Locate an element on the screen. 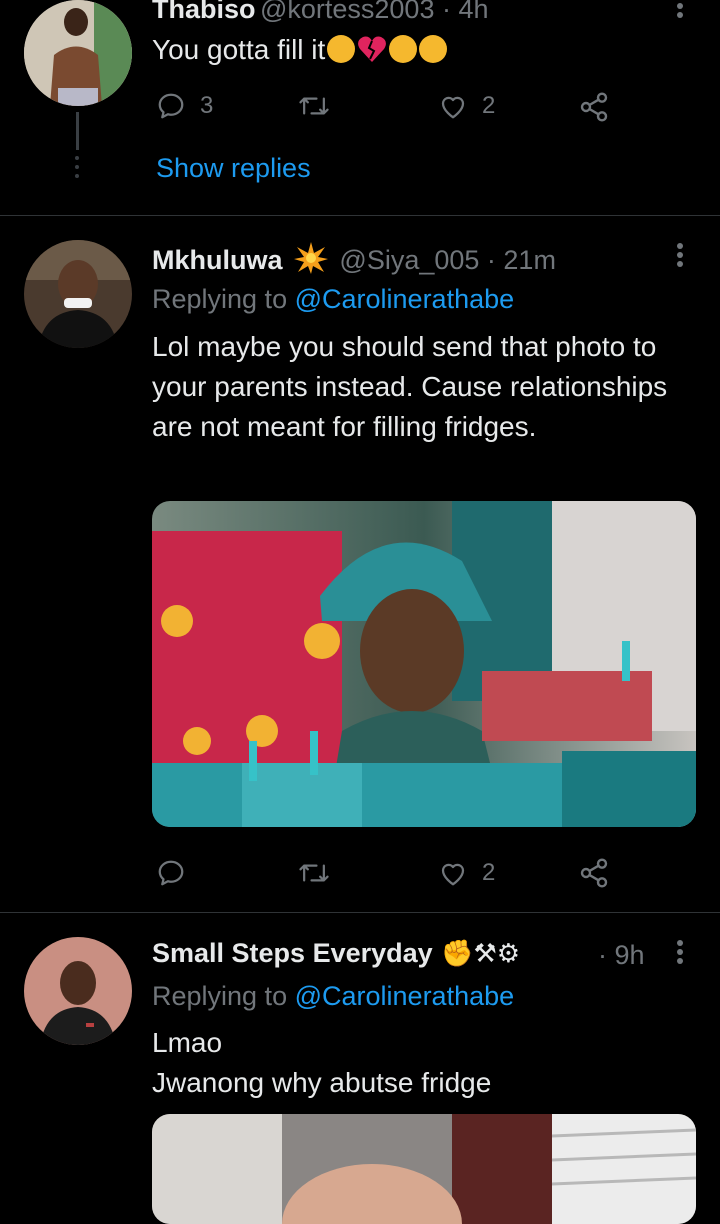 This screenshot has width=720, height=1224. show-replies-link: Show replies is located at coordinates (233, 168).